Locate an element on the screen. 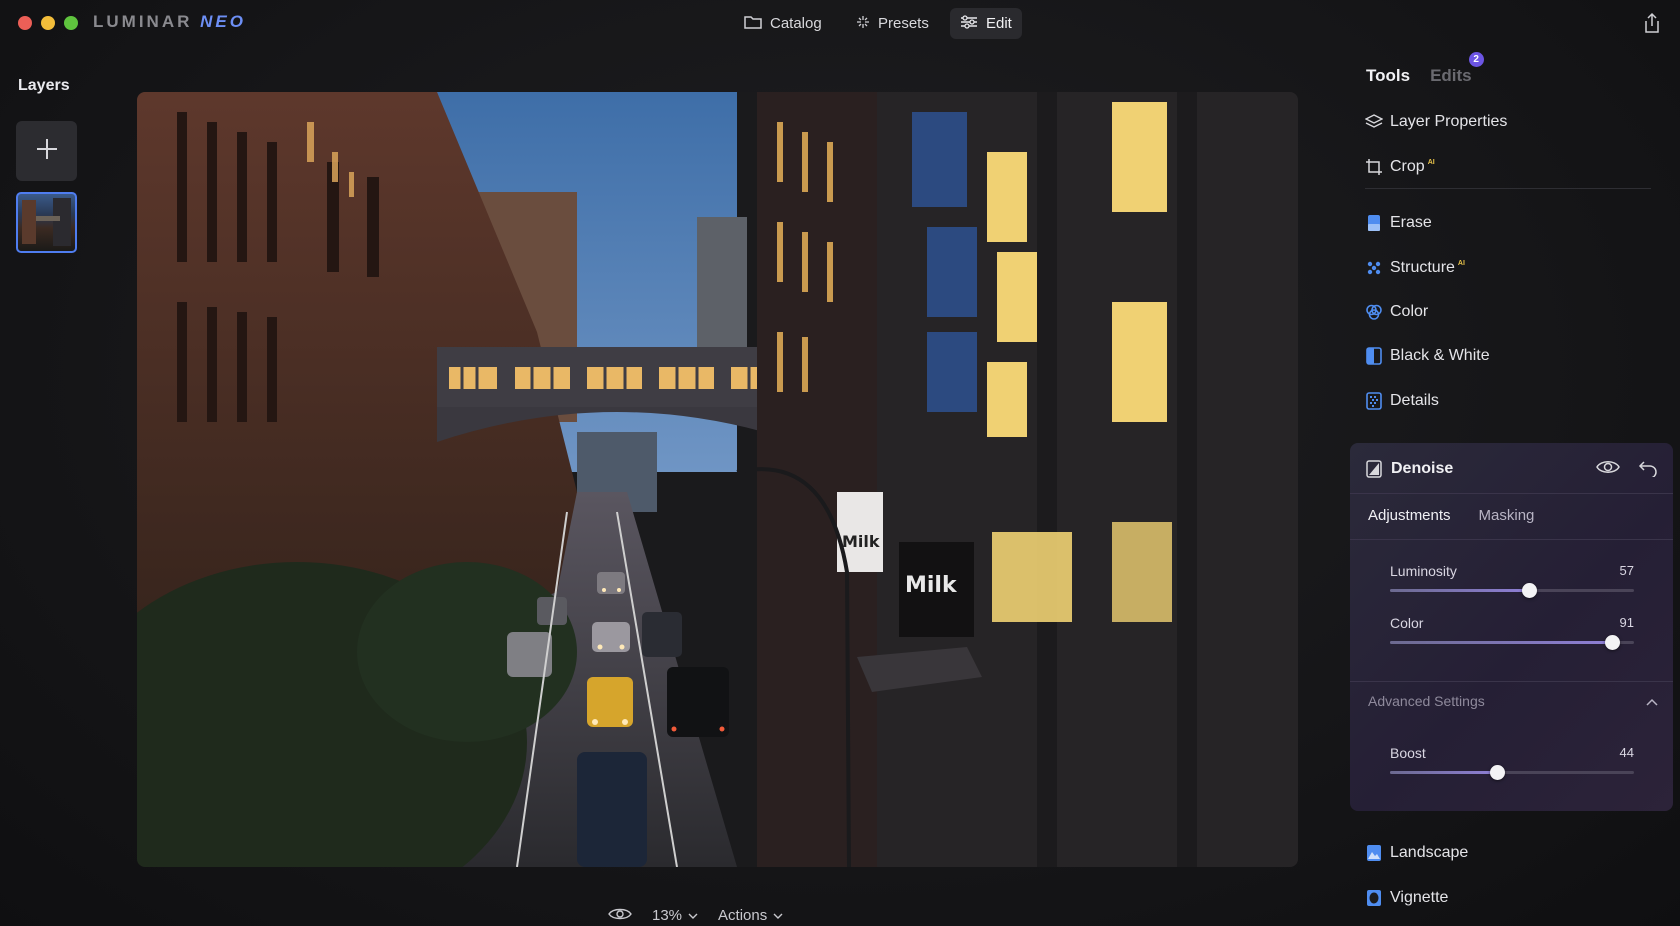 The height and width of the screenshot is (926, 1680). slider-label: Boost is located at coordinates (1408, 753).